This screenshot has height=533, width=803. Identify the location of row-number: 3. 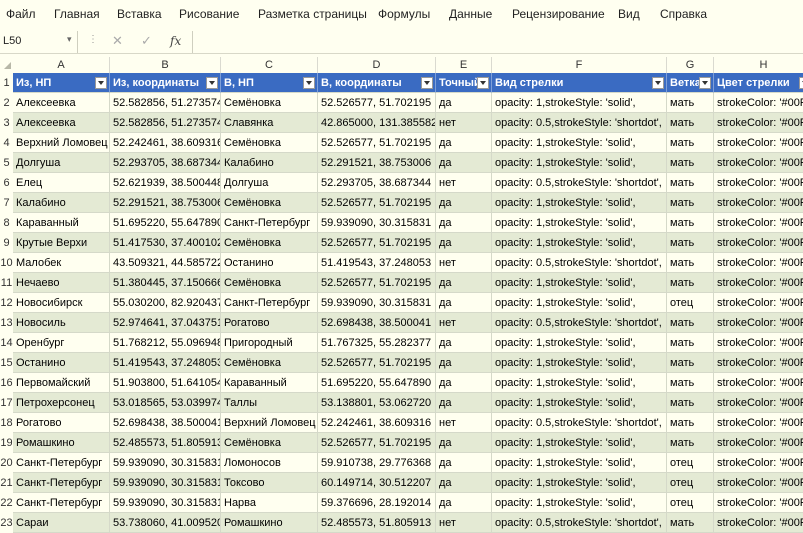
(6, 123).